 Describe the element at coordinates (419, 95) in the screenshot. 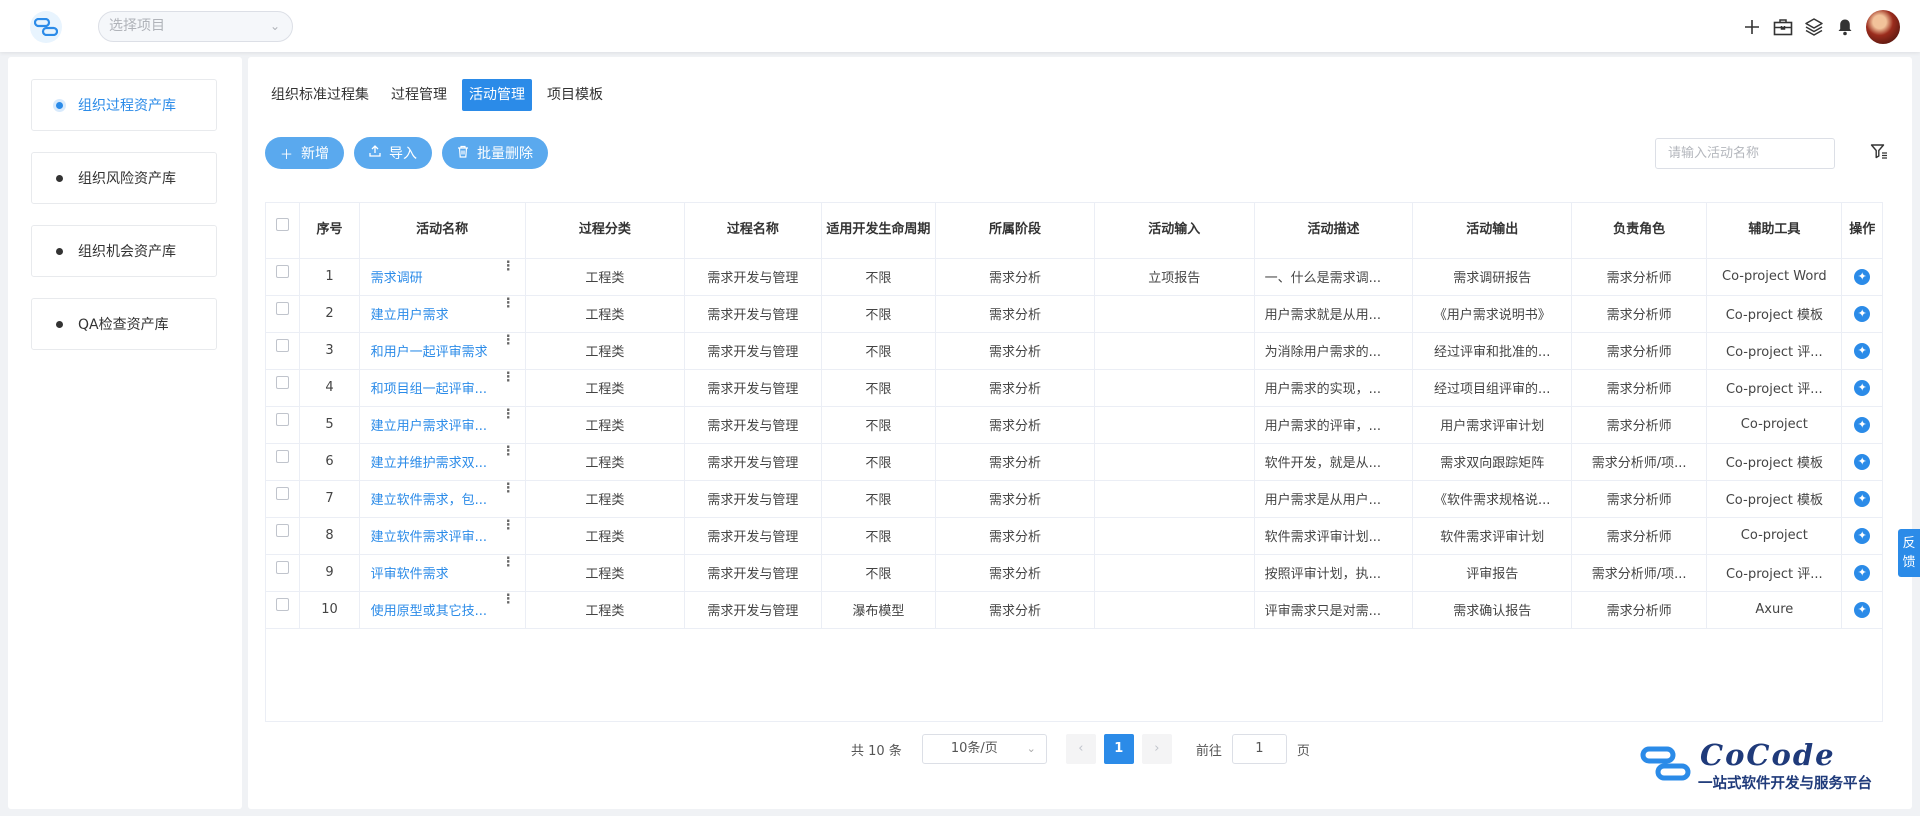

I see `tab-process-management: 过程管理` at that location.